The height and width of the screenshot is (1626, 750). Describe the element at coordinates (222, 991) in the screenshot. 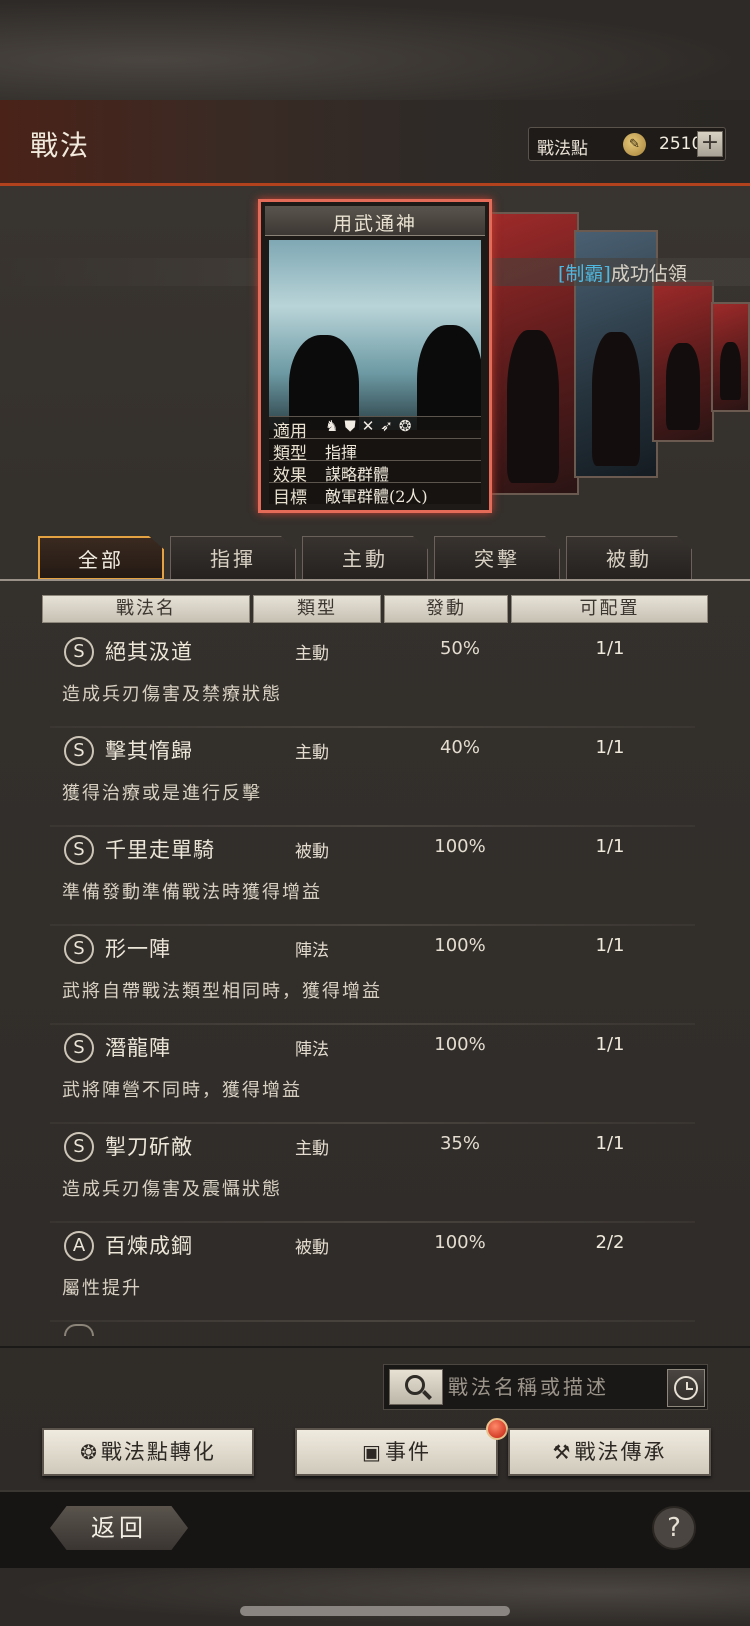

I see `tactic-description: 武將自帶戰法類型相同時，獲得增益` at that location.